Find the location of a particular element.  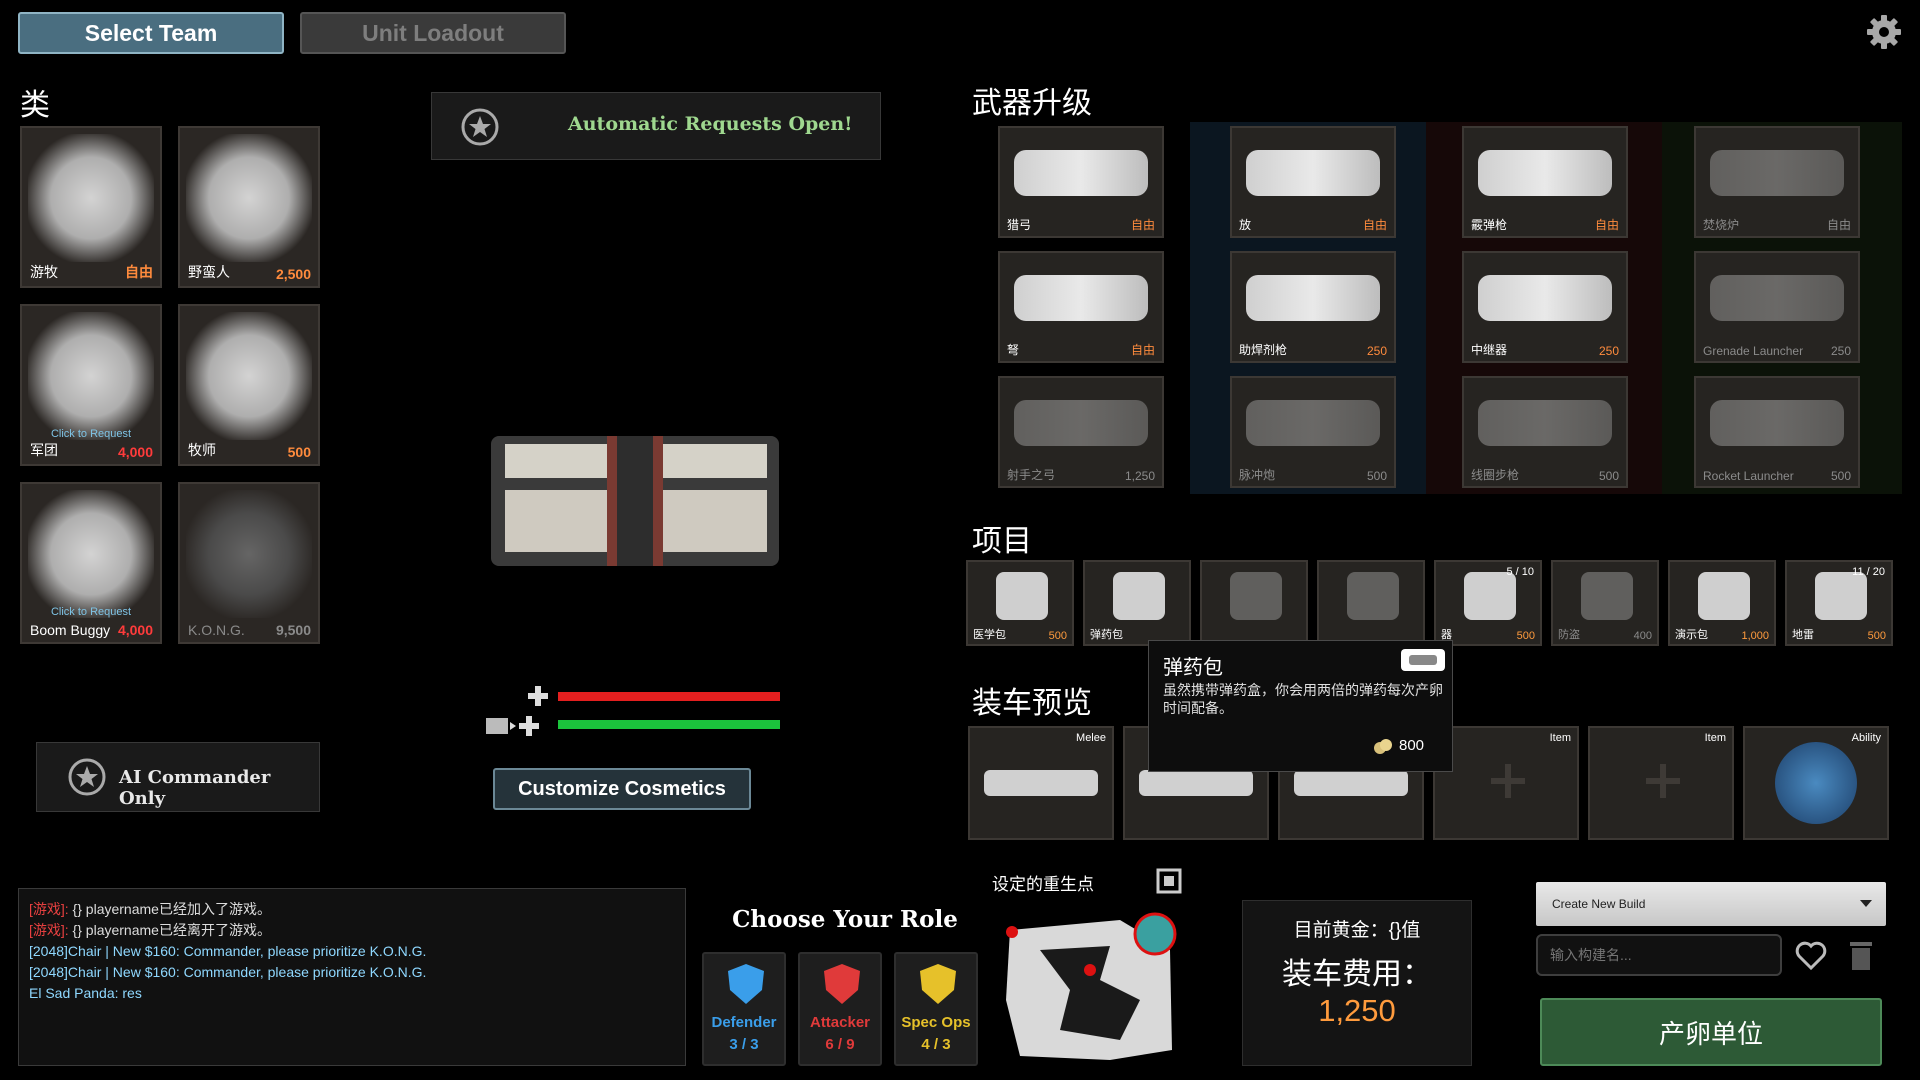

class-name: 游牧 is located at coordinates (44, 272).